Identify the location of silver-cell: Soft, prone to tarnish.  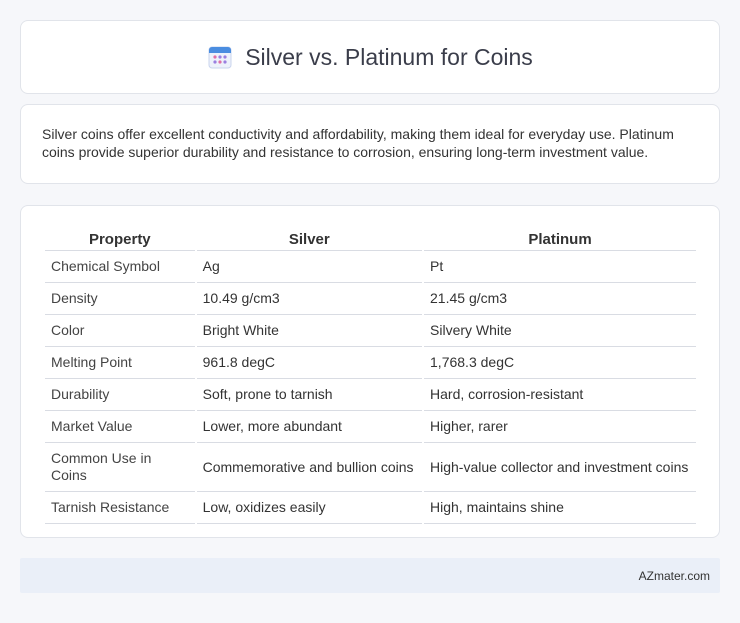
(309, 395).